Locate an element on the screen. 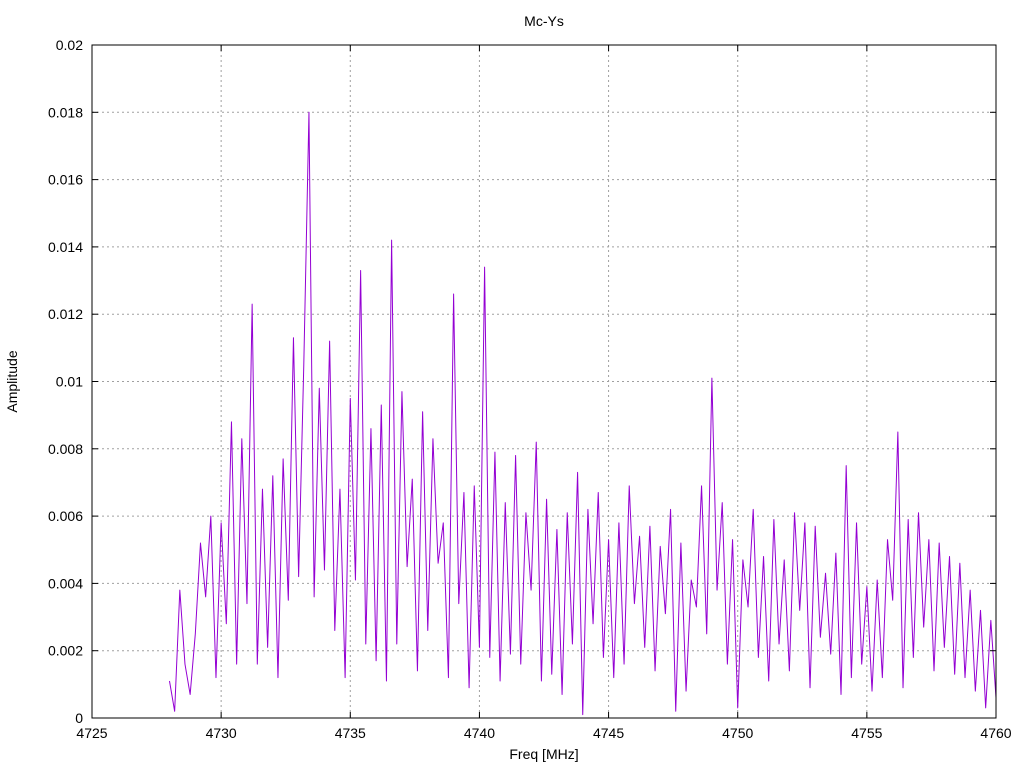 The image size is (1024, 773). x-tick-label: 4755 is located at coordinates (866, 733).